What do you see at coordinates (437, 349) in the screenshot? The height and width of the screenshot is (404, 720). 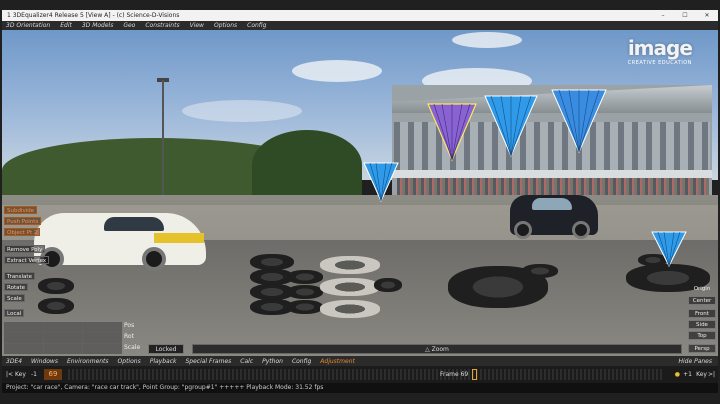 I see `zoom-slider: △ Zoom` at bounding box center [437, 349].